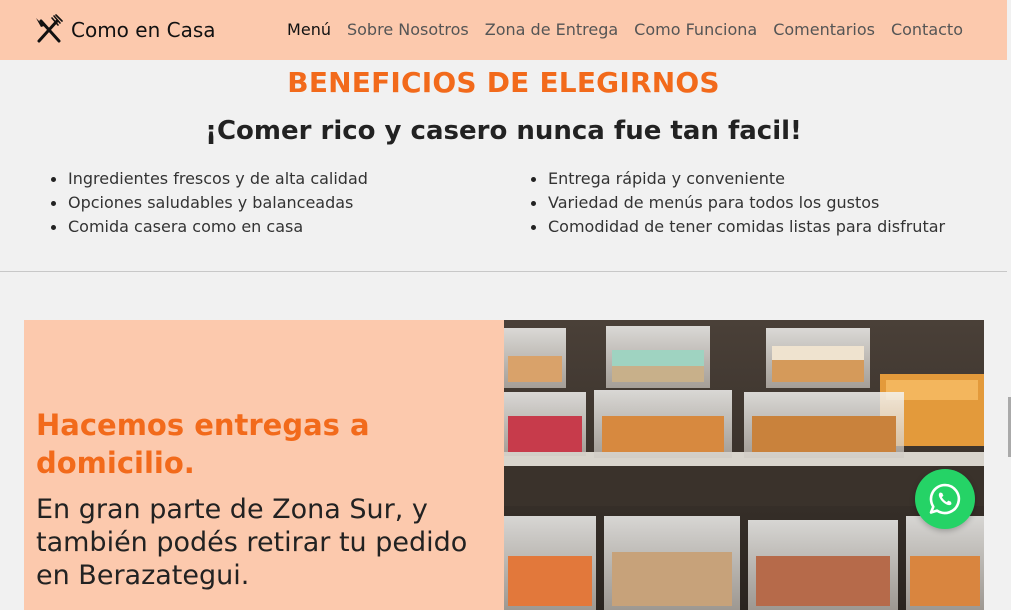 The image size is (1011, 610). Describe the element at coordinates (309, 29) in the screenshot. I see `nav-link-menu: Menú` at that location.